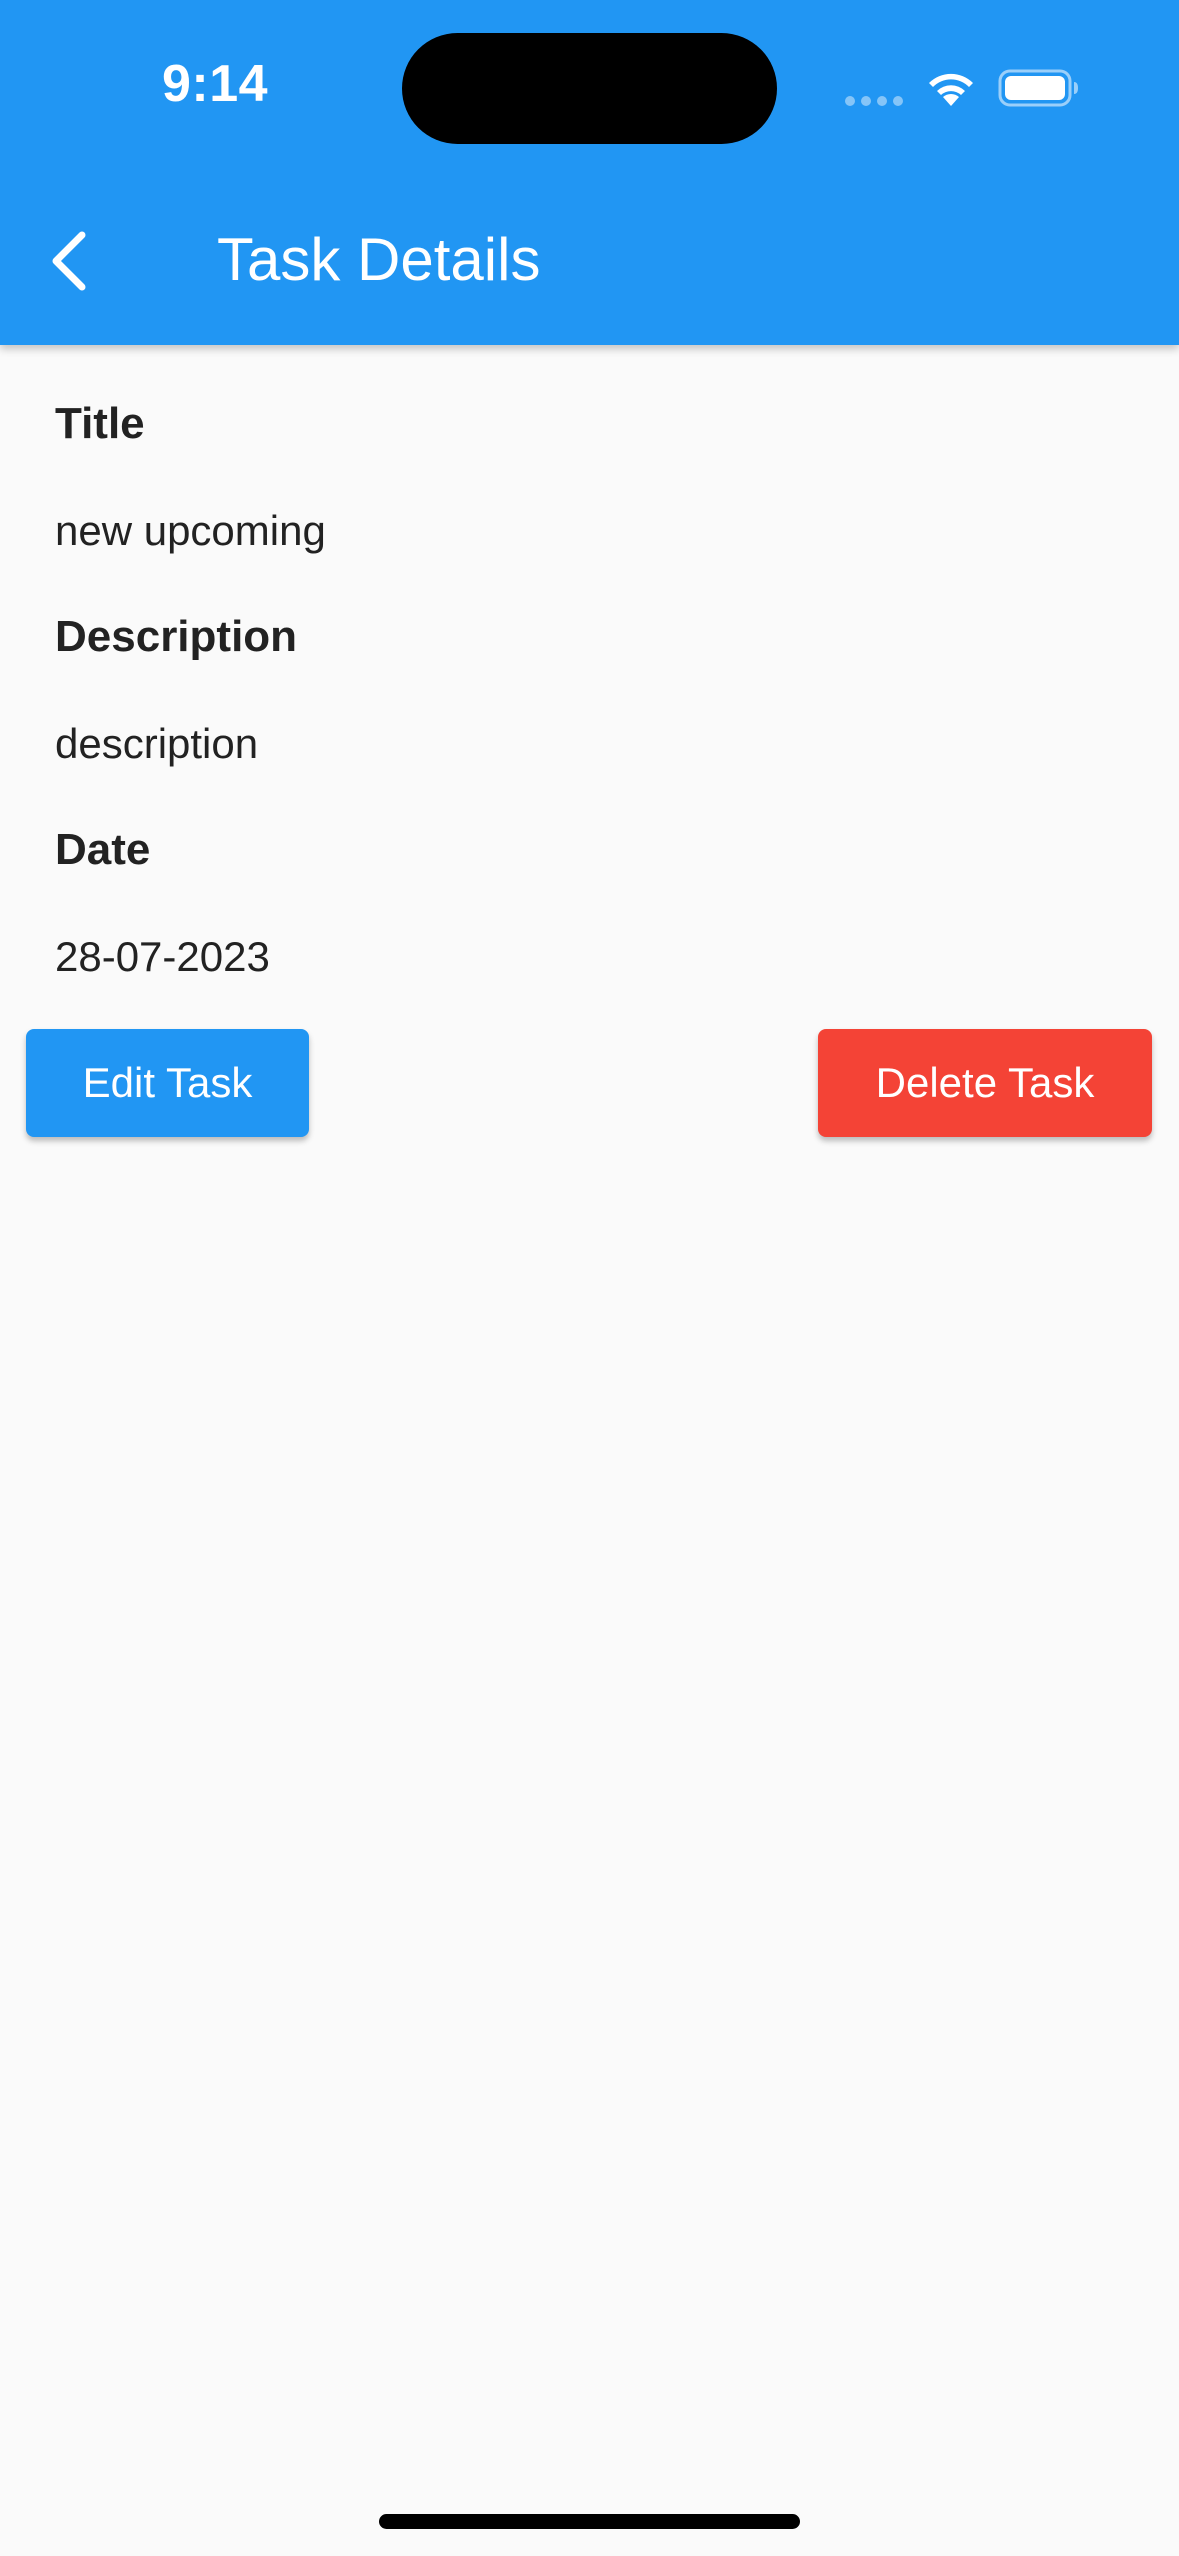 This screenshot has height=2556, width=1179. I want to click on home-indicator, so click(589, 2521).